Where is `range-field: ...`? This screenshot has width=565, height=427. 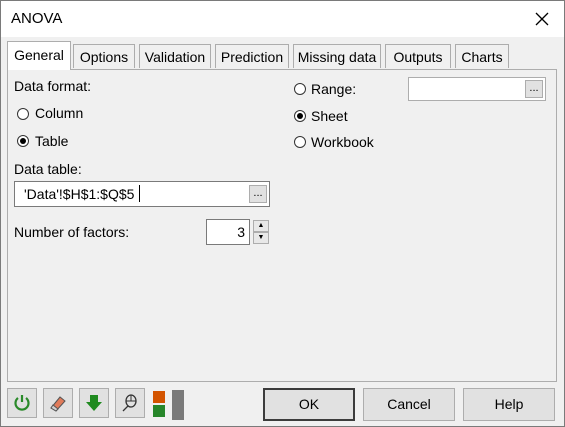
range-field: ... is located at coordinates (477, 89).